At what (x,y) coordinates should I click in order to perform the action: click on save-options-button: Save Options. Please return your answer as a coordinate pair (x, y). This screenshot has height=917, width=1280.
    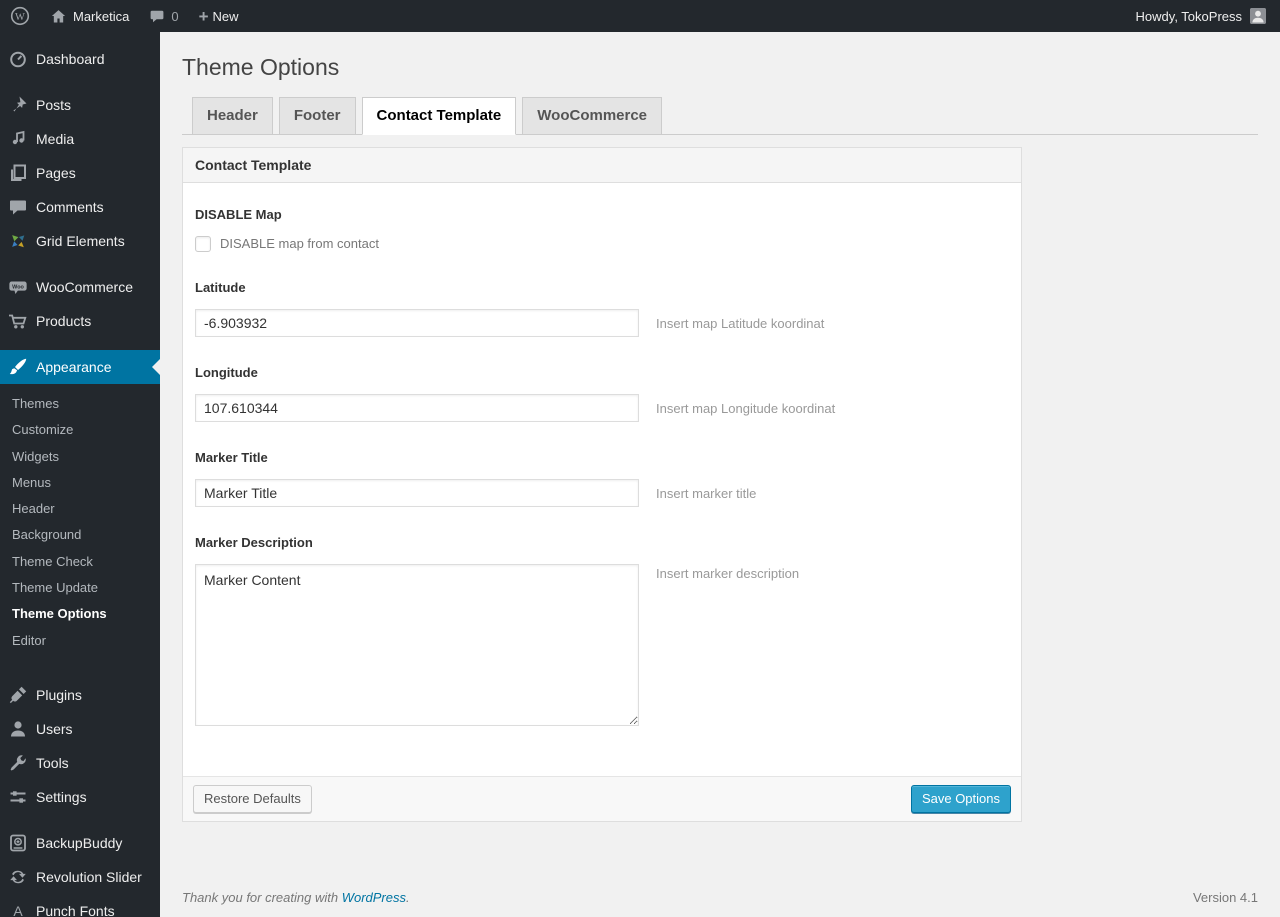
    Looking at the image, I should click on (960, 798).